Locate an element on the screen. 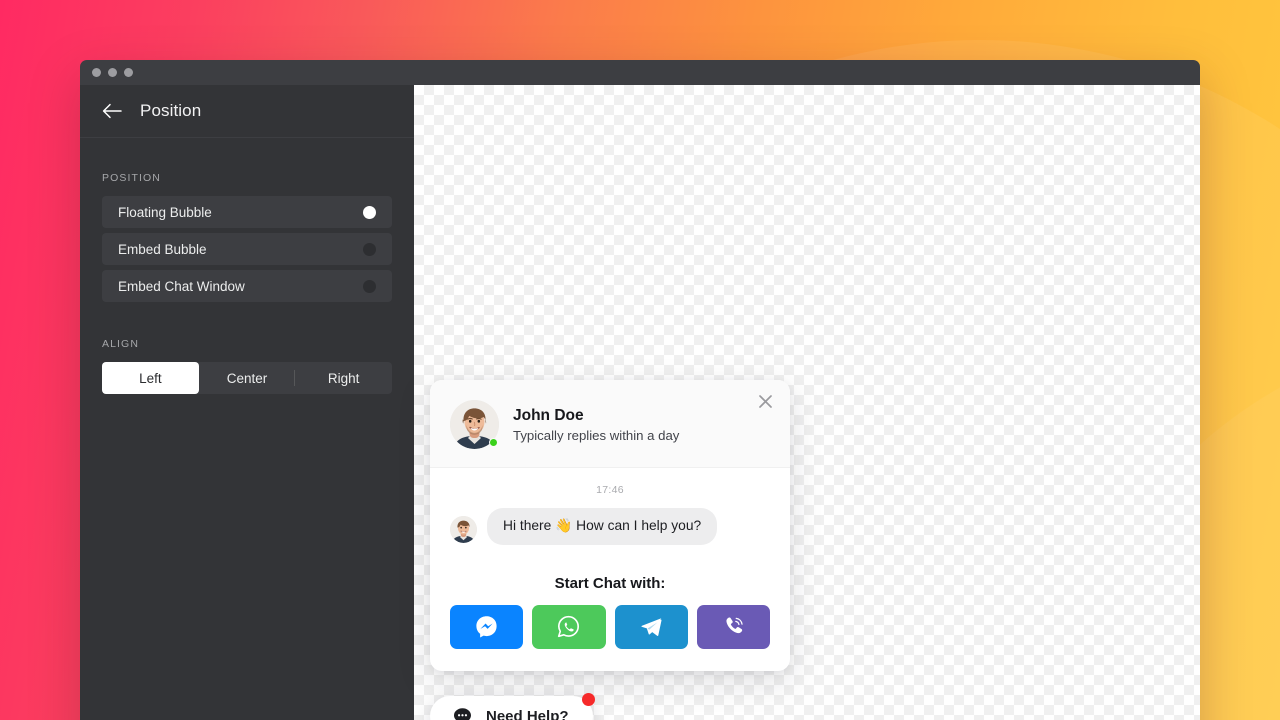 This screenshot has height=720, width=1280. align-segmented-control: Left Center Right is located at coordinates (247, 378).